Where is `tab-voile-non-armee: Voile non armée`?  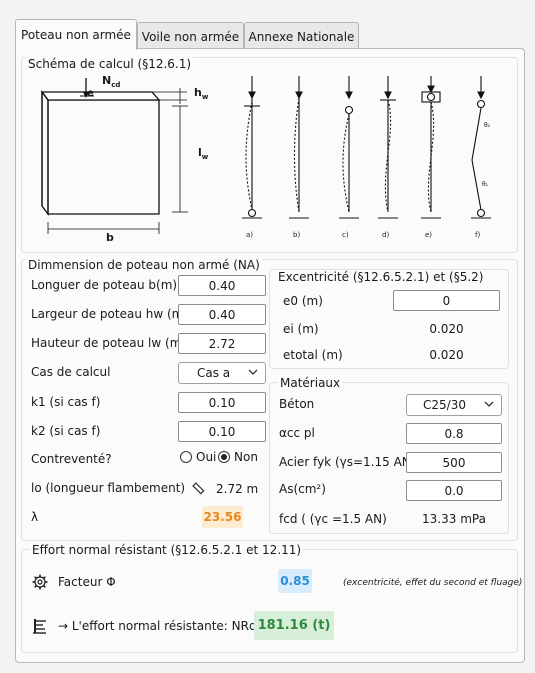
tab-voile-non-armee: Voile non armée is located at coordinates (190, 36).